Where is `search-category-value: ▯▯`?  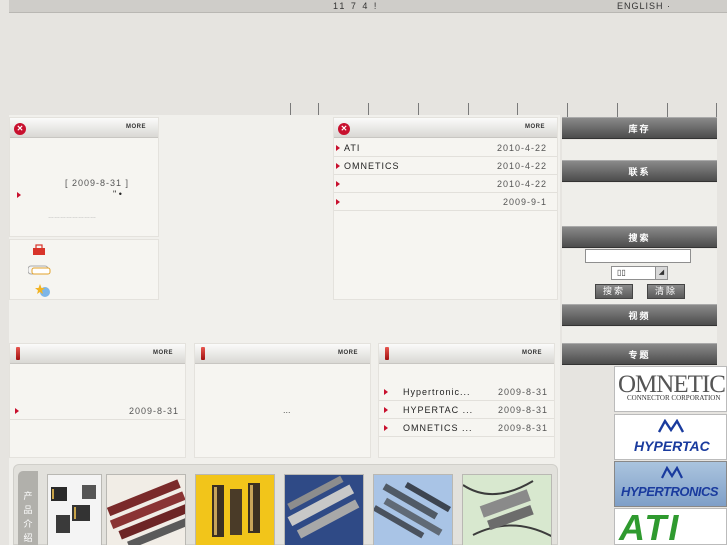
search-category-value: ▯▯ is located at coordinates (621, 272).